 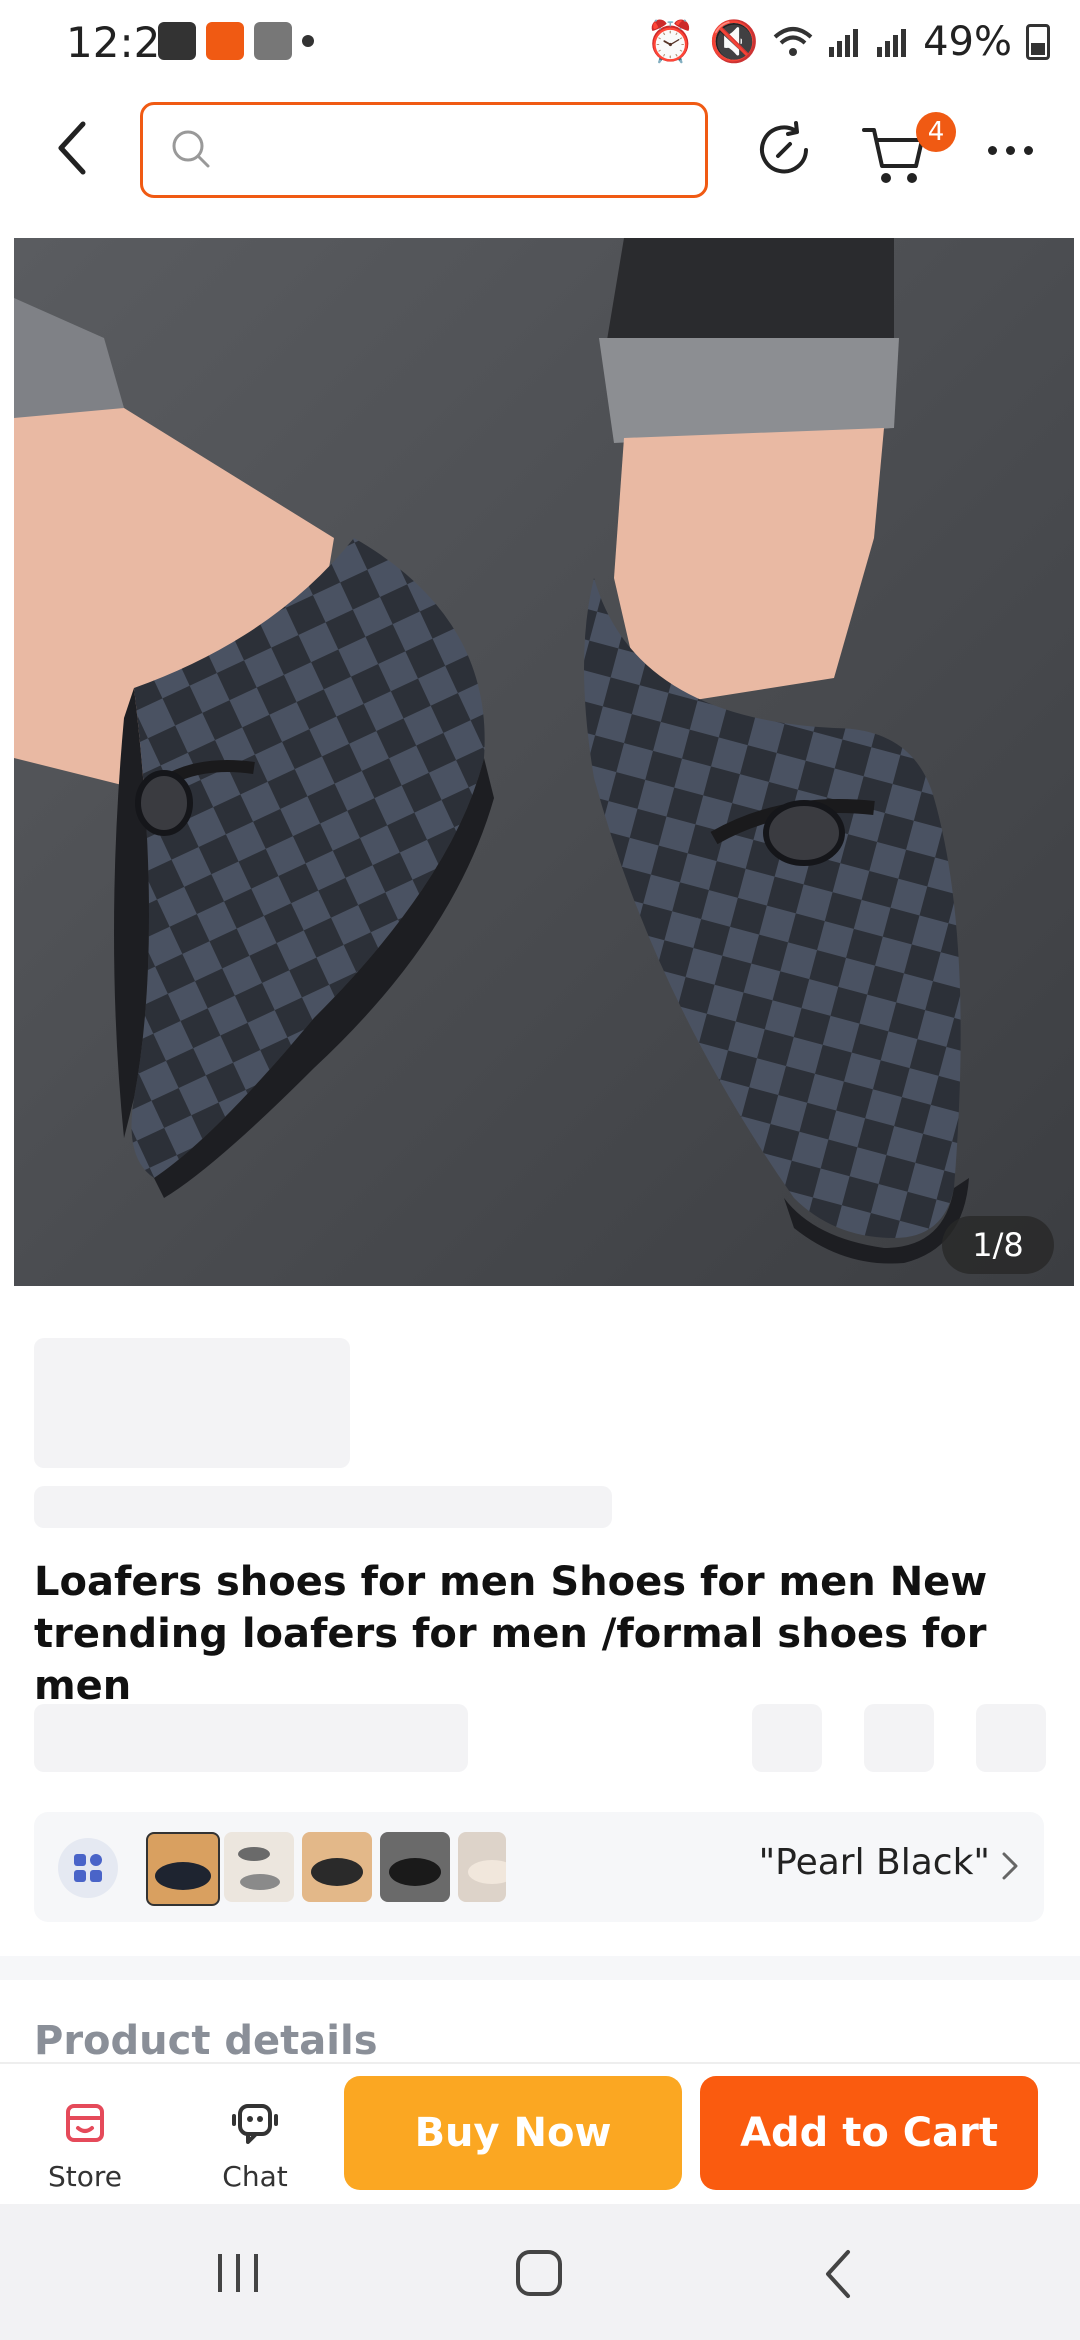 I want to click on book-notification-icon, so click(x=273, y=41).